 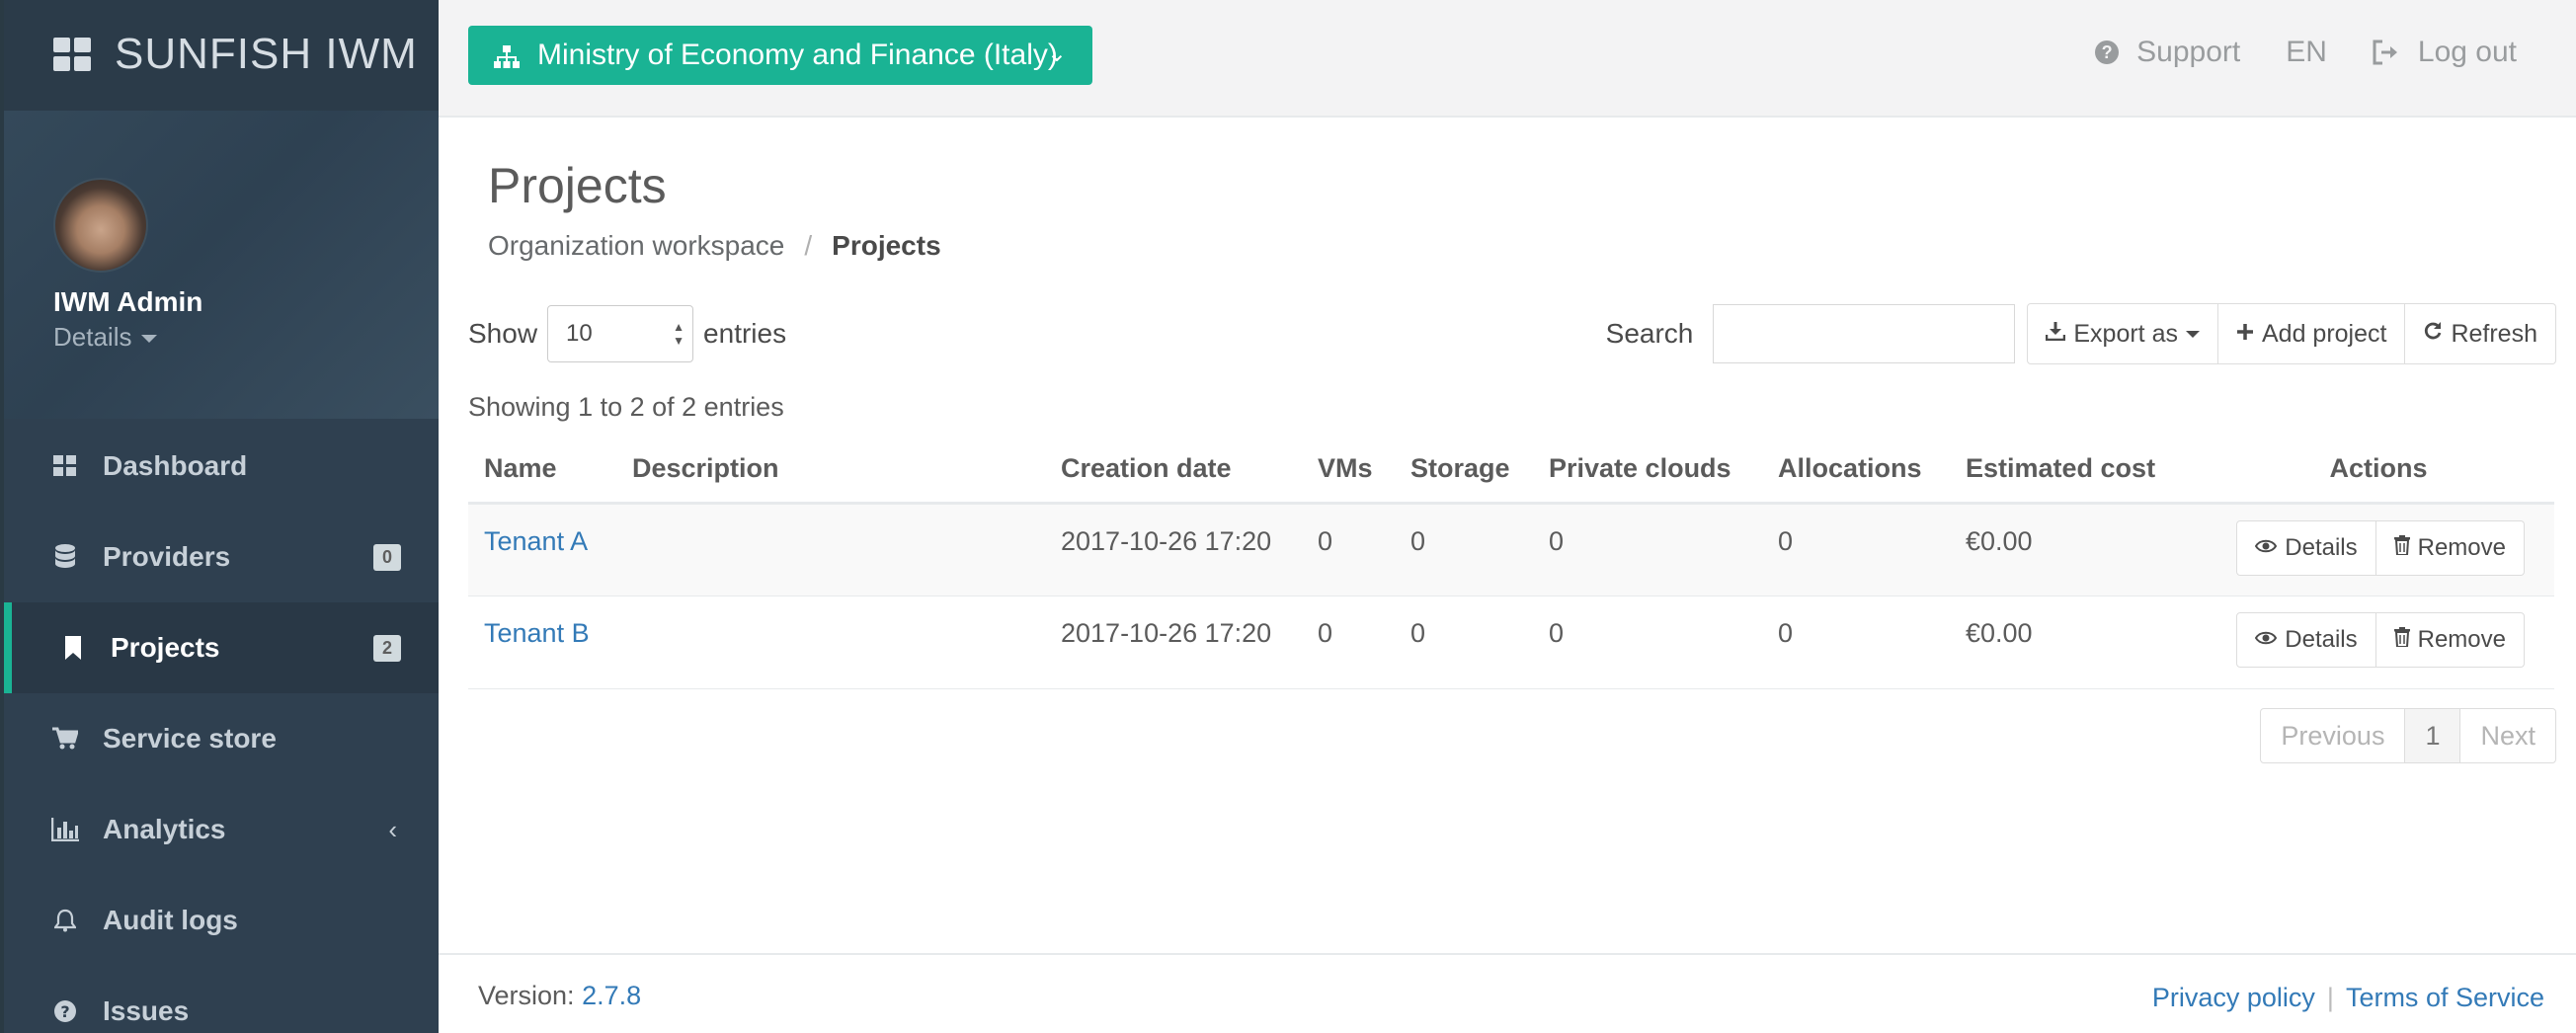 I want to click on entries-select-value: 10, so click(x=579, y=334).